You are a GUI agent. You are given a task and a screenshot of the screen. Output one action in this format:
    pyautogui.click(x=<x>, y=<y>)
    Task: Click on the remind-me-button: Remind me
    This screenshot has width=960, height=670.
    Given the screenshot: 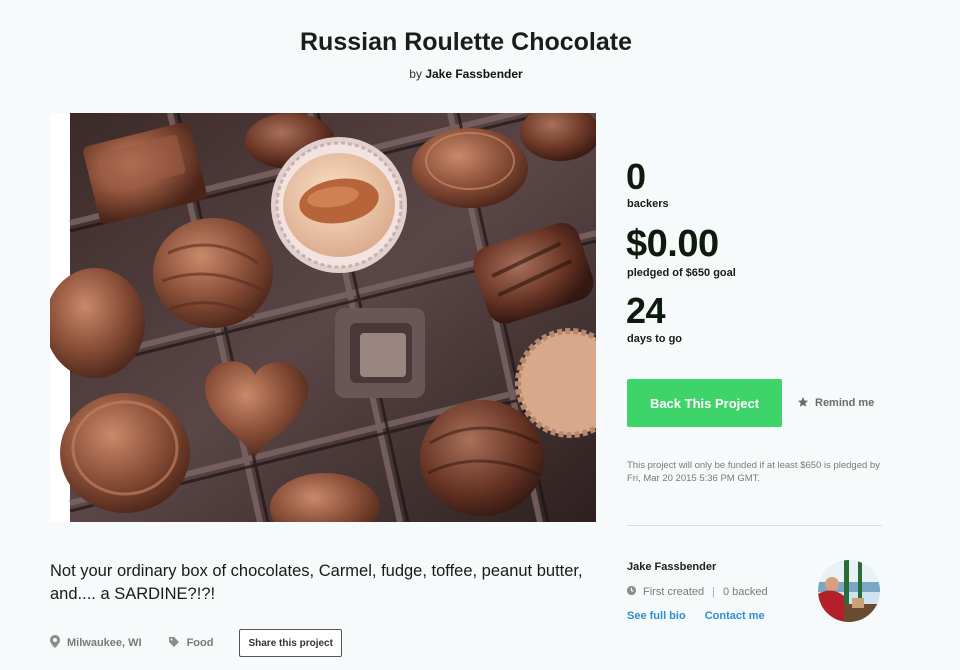 What is the action you would take?
    pyautogui.click(x=835, y=403)
    